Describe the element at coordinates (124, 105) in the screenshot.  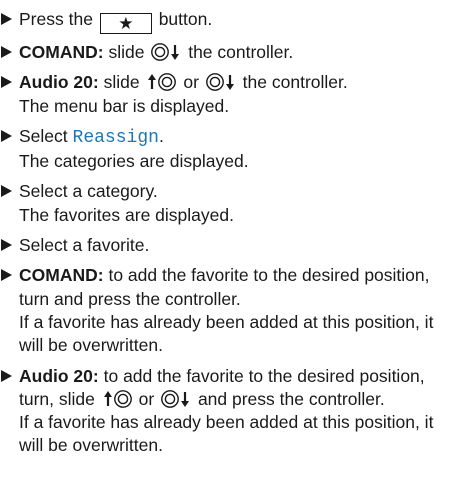
I see `step-result: The menu bar is displayed.` at that location.